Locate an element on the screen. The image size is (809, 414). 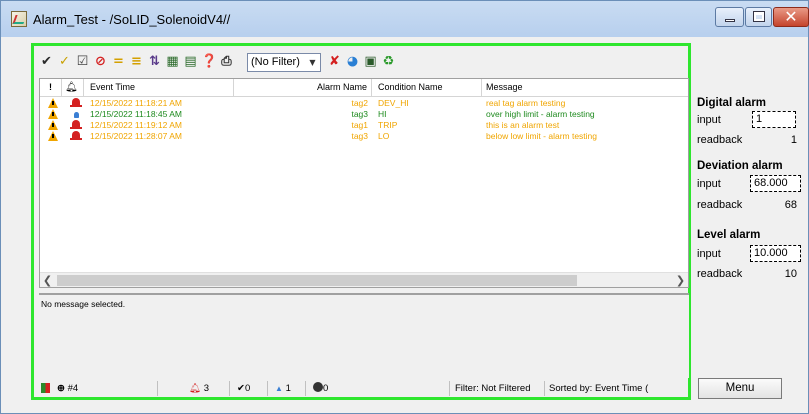
clear-filter-icon: ✘ is located at coordinates (334, 61).